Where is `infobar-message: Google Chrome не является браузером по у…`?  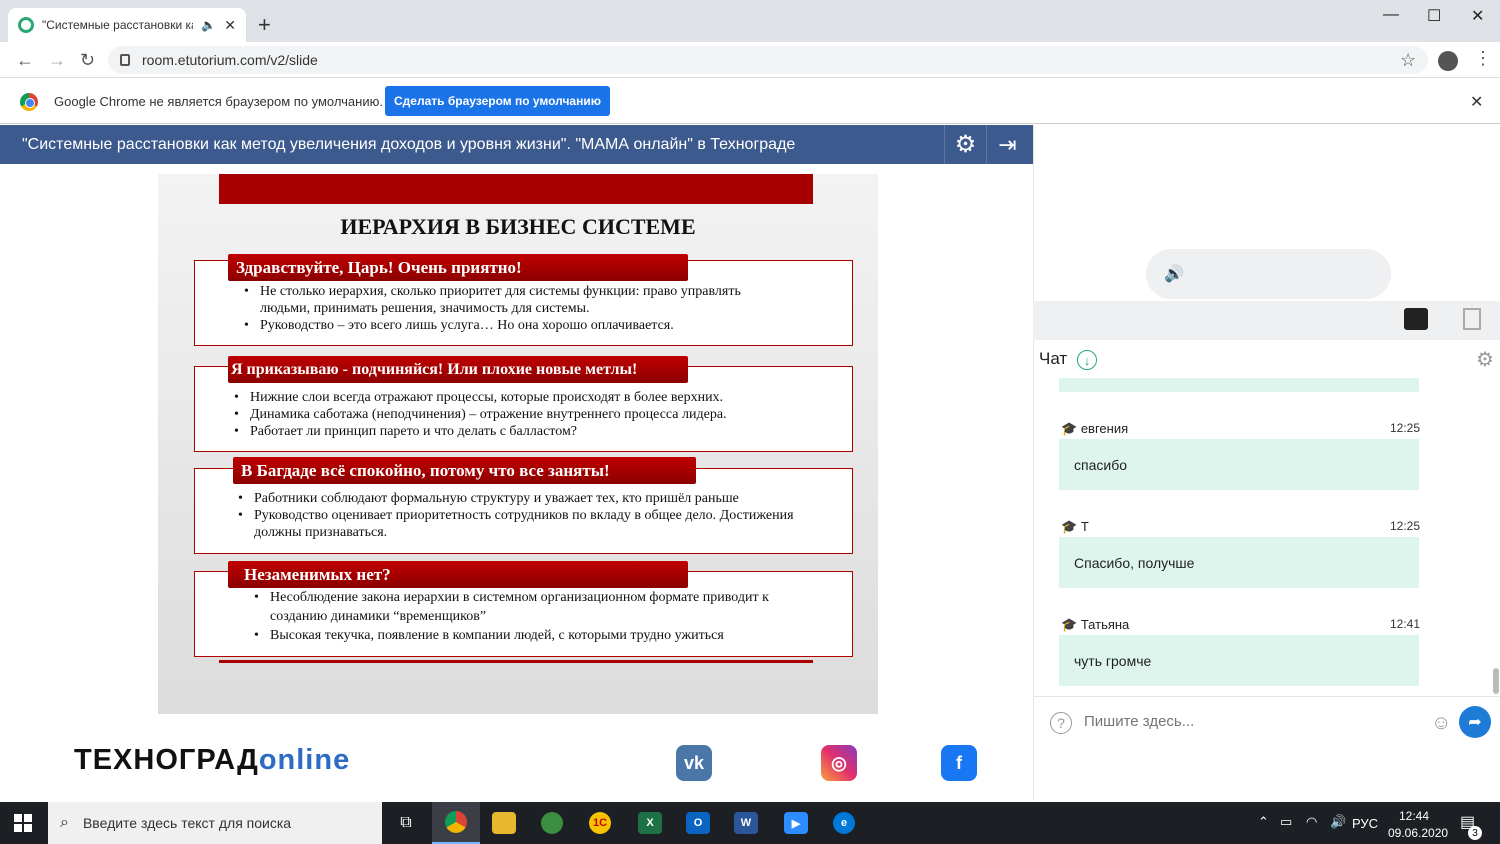
infobar-message: Google Chrome не является браузером по у… is located at coordinates (218, 101).